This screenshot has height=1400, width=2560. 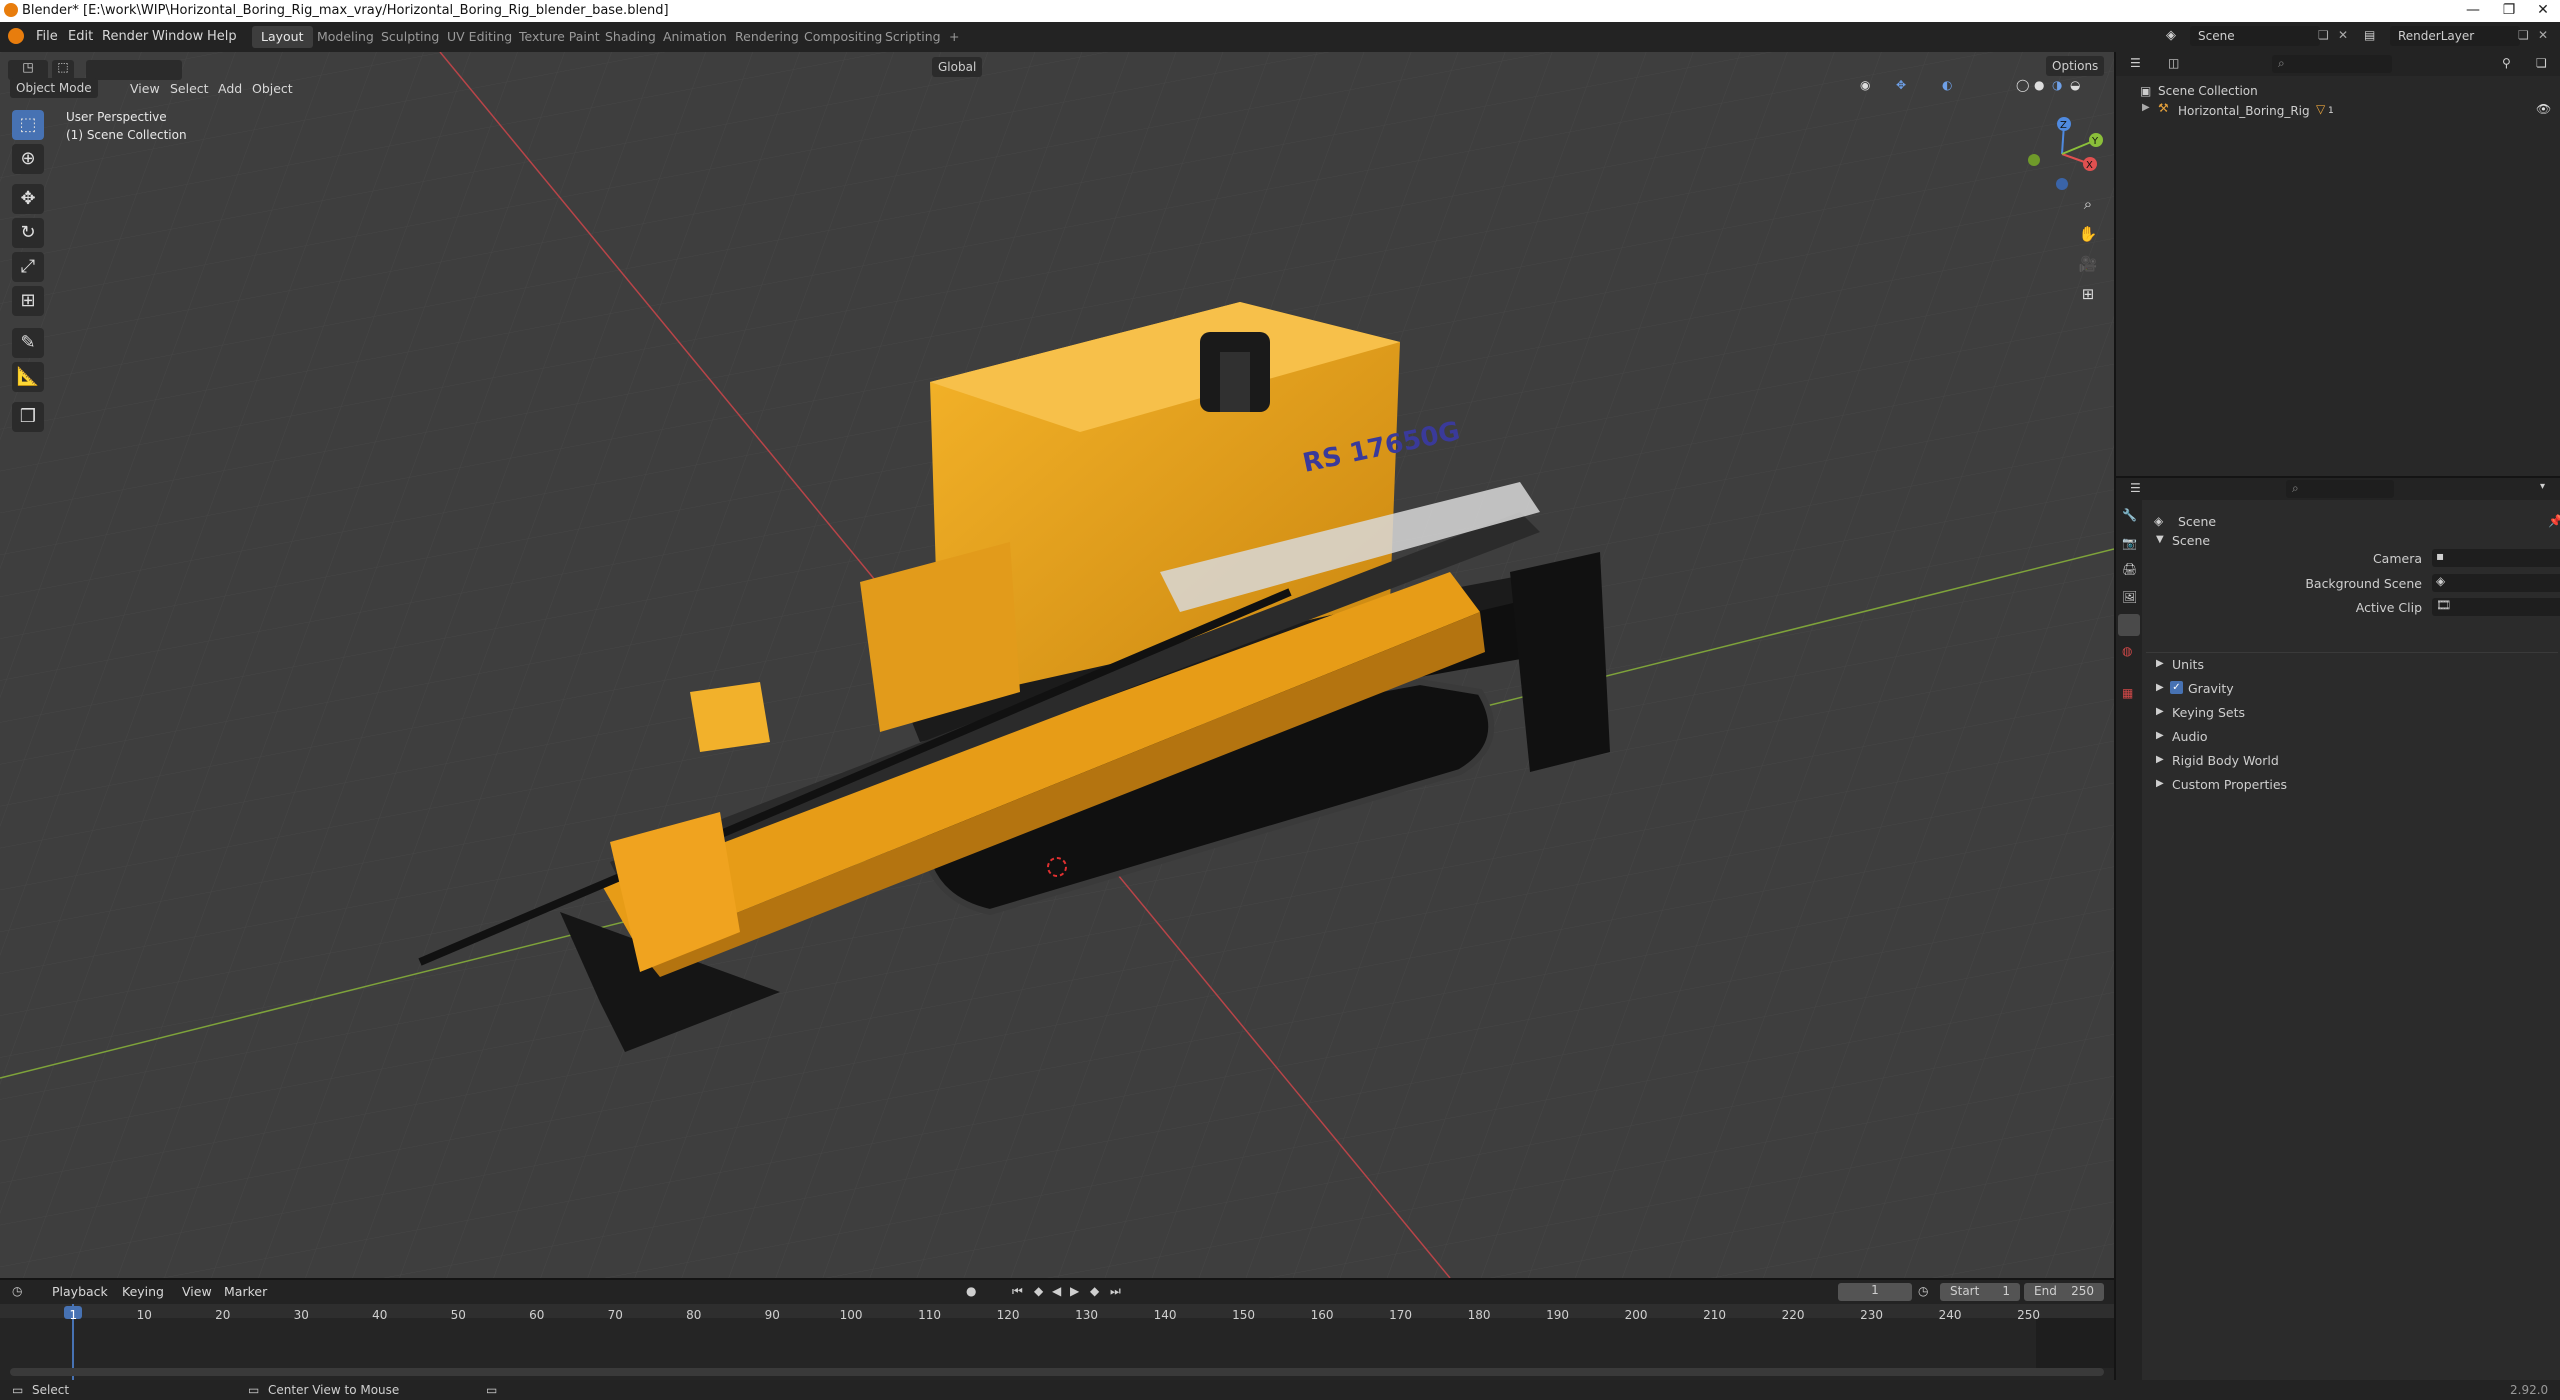 I want to click on custom-props-expand-arrow-icon: ▶, so click(x=2160, y=783).